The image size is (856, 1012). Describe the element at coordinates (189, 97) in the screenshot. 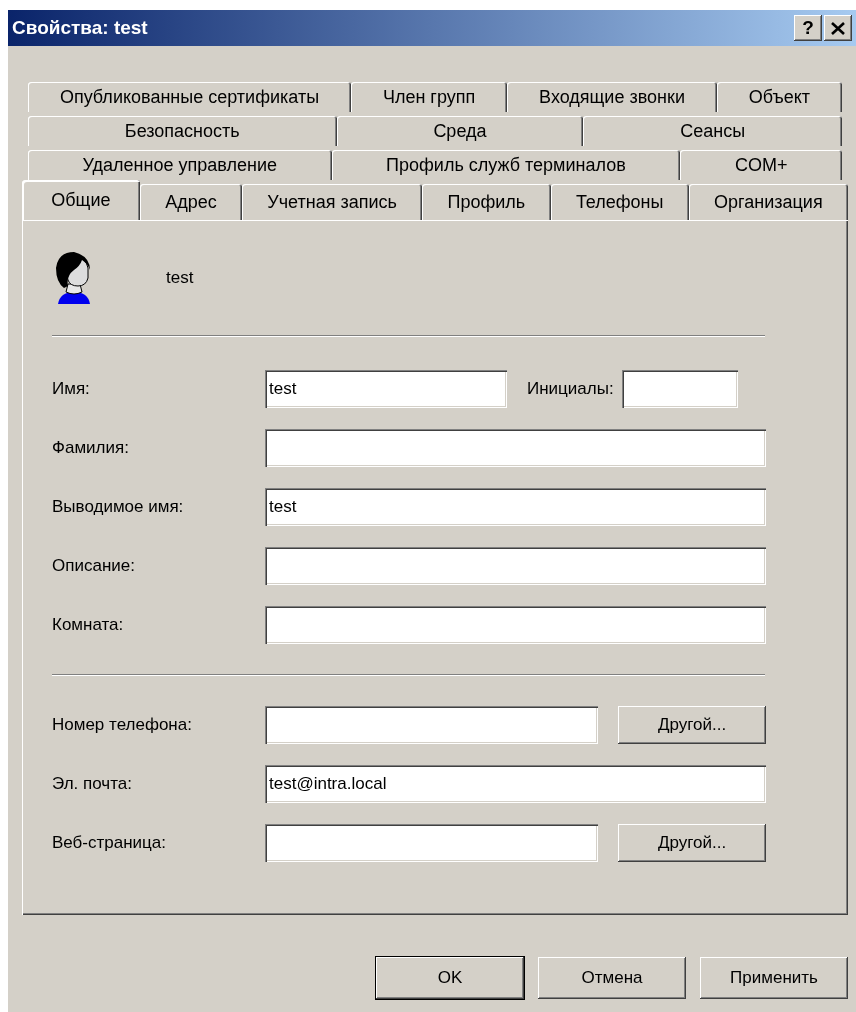

I see `tab: Опубликованные сертификаты` at that location.